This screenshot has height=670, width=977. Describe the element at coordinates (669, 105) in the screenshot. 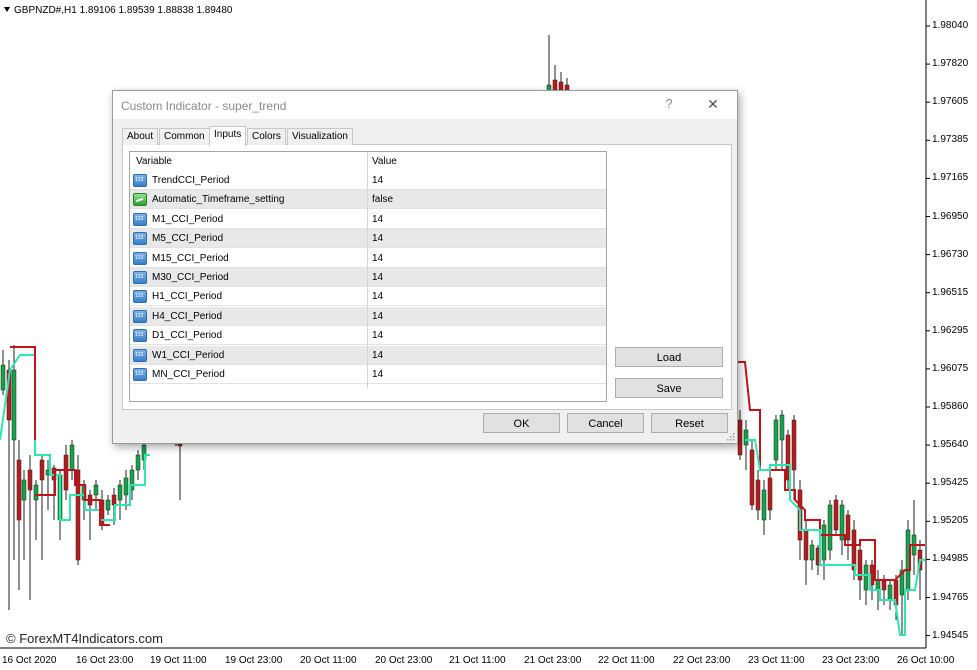

I see `help-button: ?` at that location.